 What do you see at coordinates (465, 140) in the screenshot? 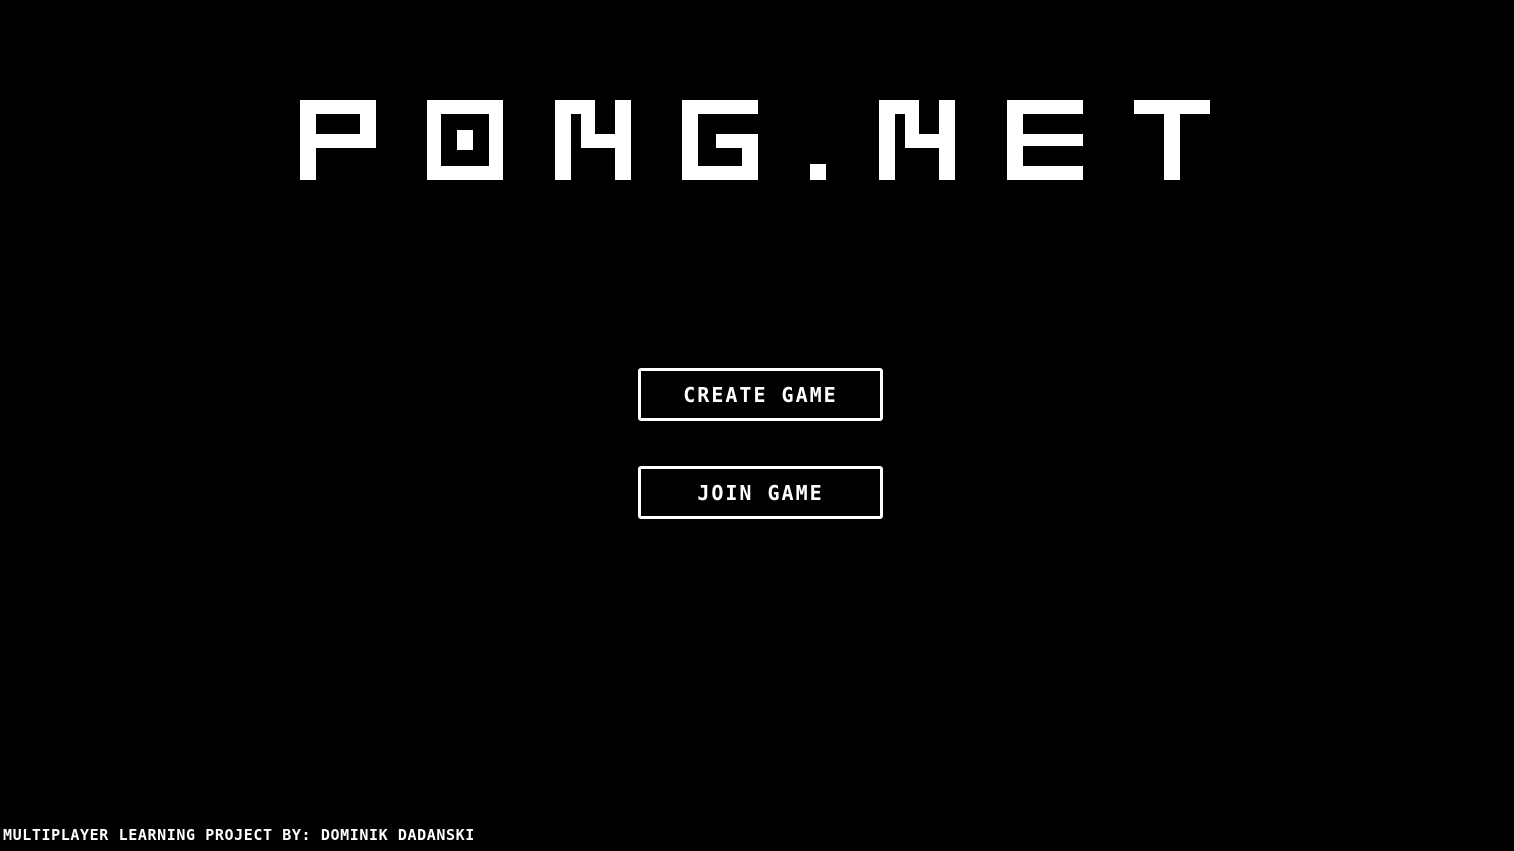
I see `title-letter-o` at bounding box center [465, 140].